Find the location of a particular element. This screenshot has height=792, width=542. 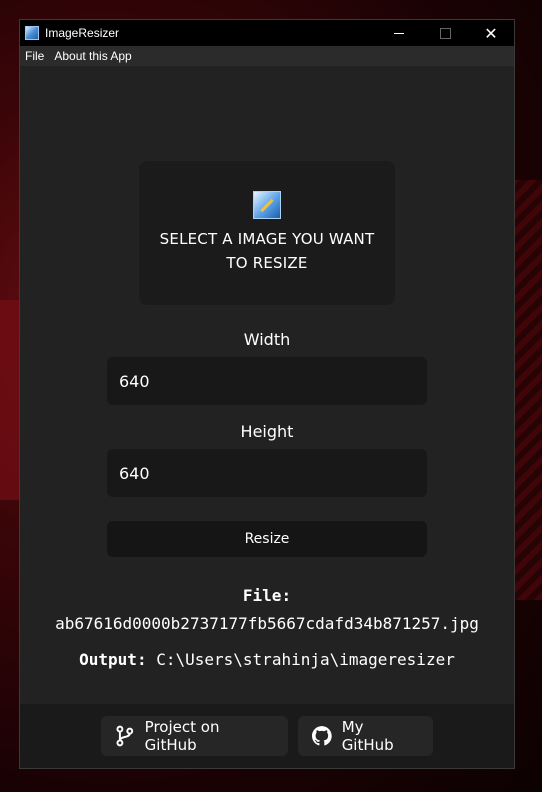

height-label: Height is located at coordinates (267, 431).